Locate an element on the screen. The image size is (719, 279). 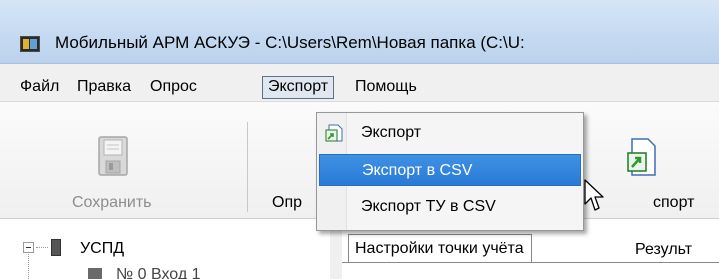
menu-item-export-csv: Экспорт в CSV is located at coordinates (450, 170).